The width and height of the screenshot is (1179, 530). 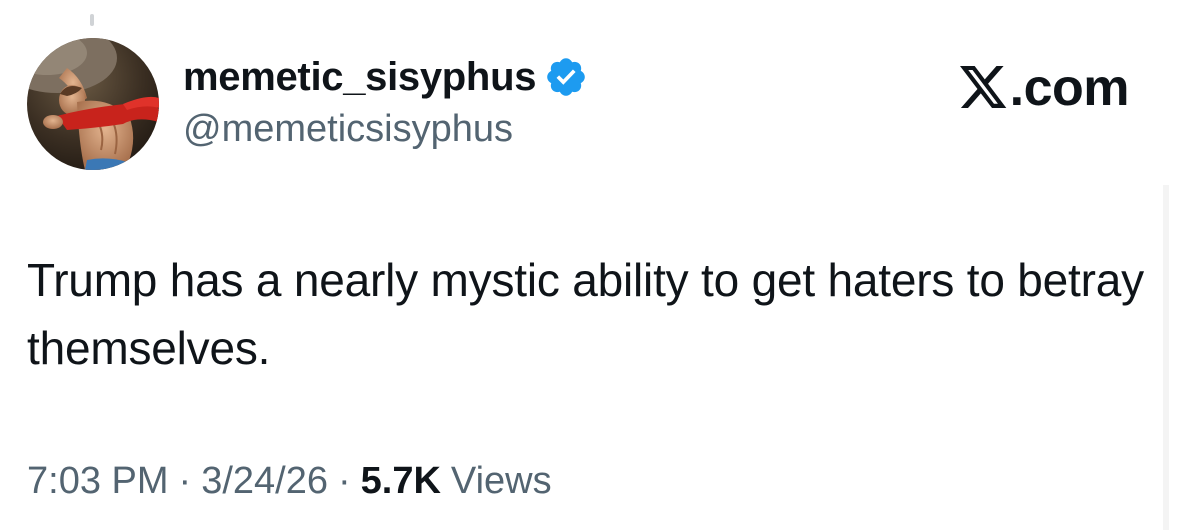 I want to click on brand-watermark: .com, so click(x=1044, y=88).